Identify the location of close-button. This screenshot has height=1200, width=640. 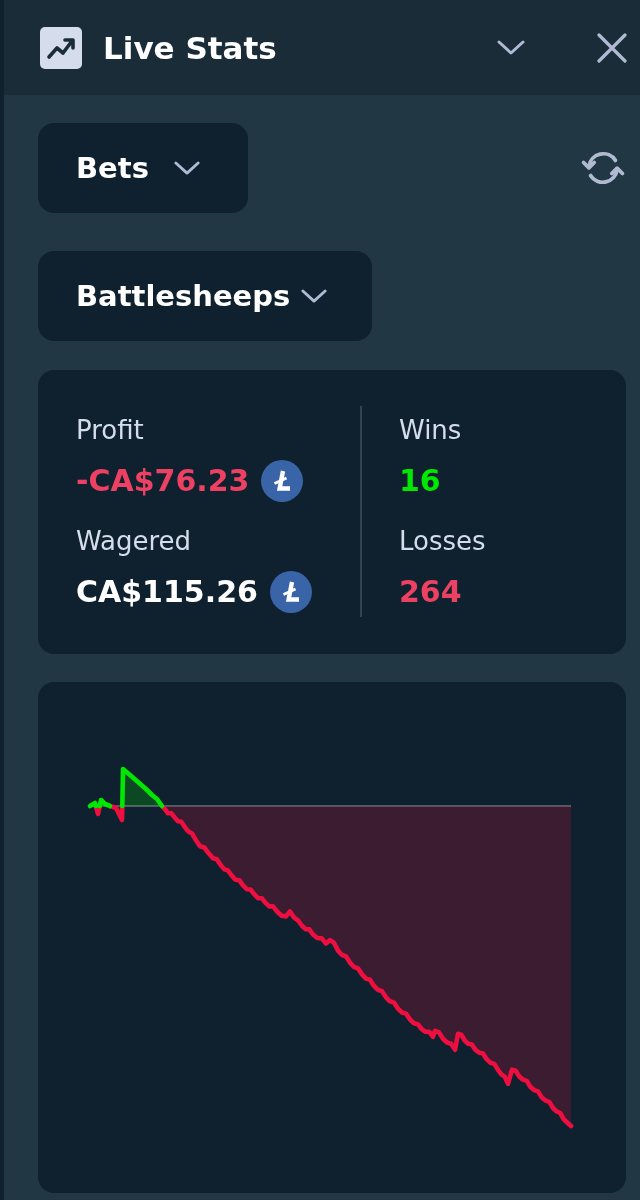
(612, 47).